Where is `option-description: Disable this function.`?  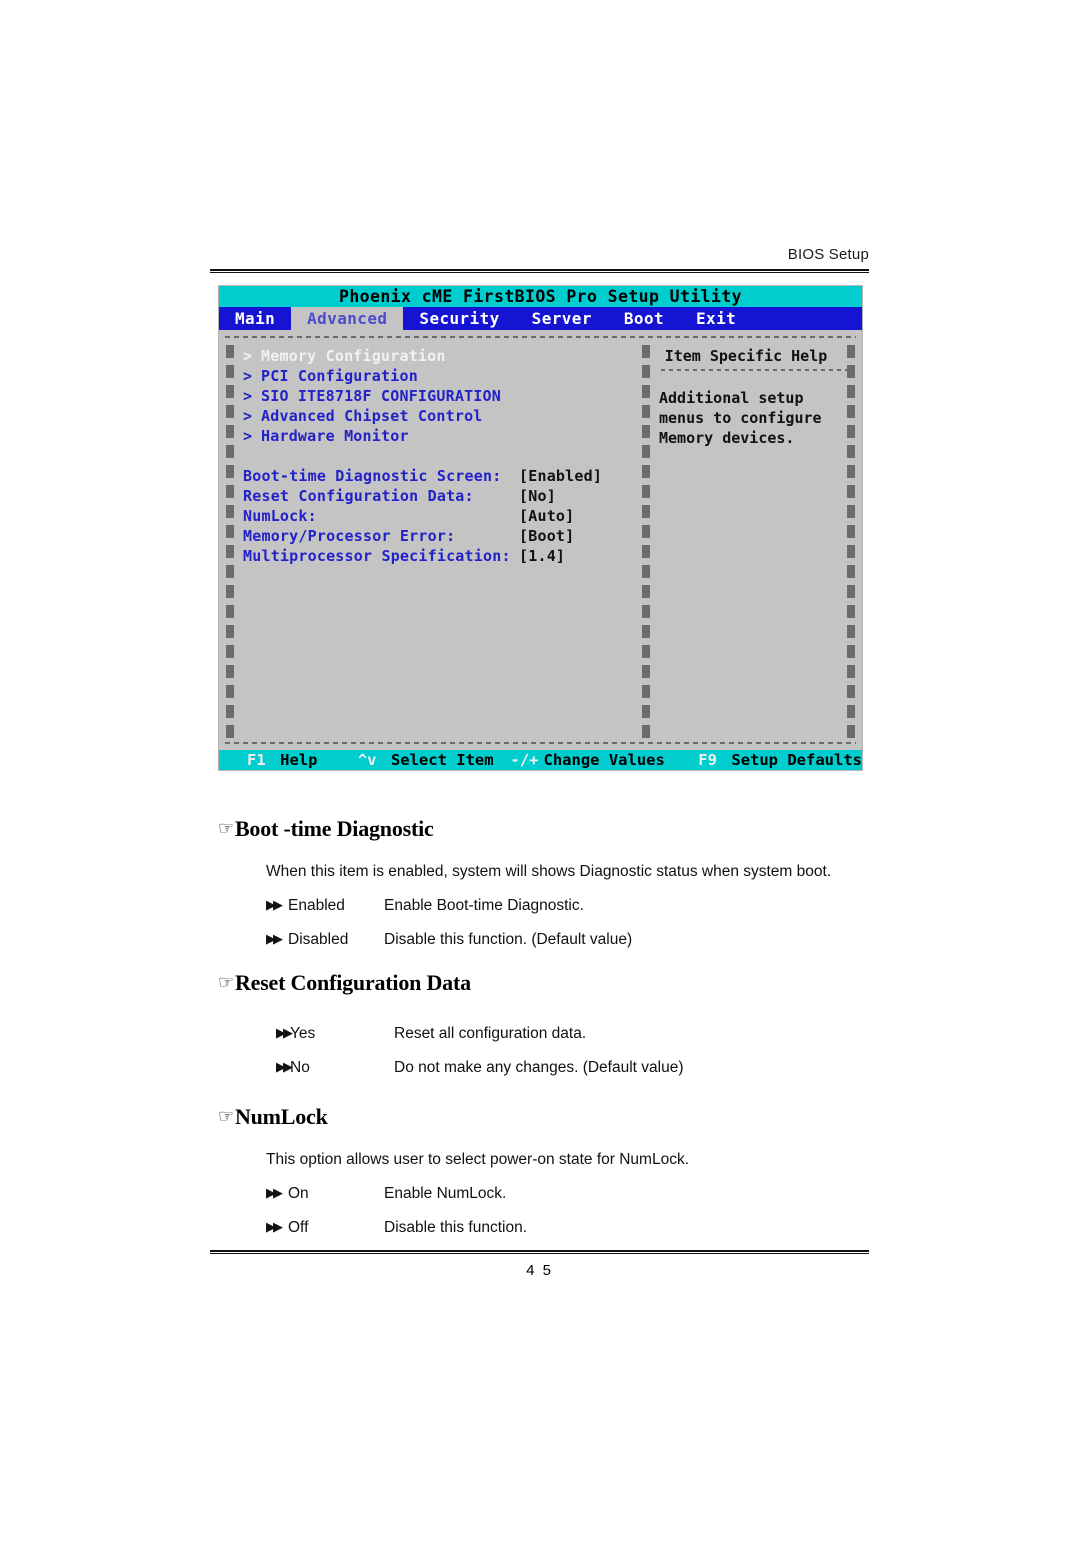
option-description: Disable this function. is located at coordinates (456, 1227).